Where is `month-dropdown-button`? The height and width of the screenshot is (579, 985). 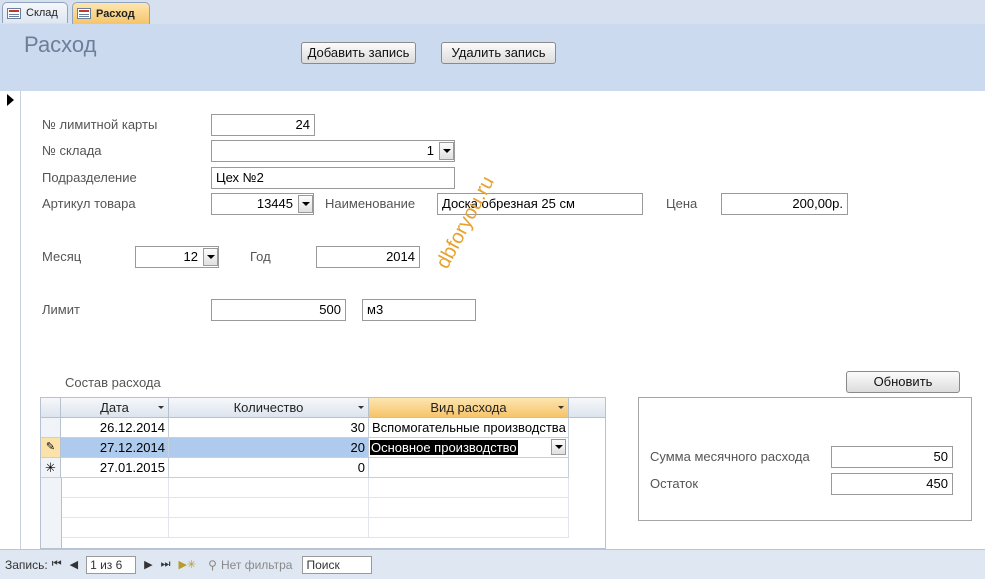
month-dropdown-button is located at coordinates (210, 257).